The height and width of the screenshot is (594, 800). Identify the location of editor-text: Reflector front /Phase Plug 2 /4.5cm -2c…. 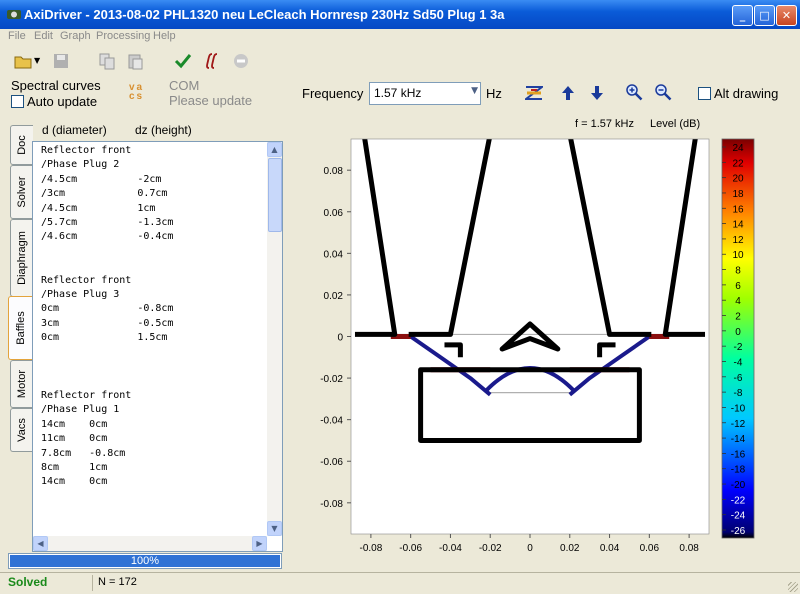
(107, 317).